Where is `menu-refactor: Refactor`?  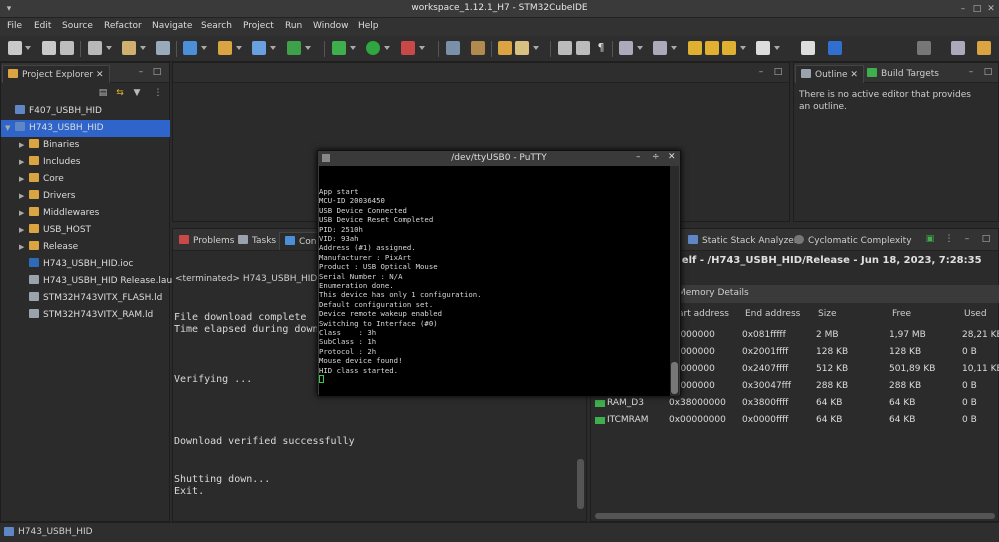
menu-refactor: Refactor is located at coordinates (123, 26).